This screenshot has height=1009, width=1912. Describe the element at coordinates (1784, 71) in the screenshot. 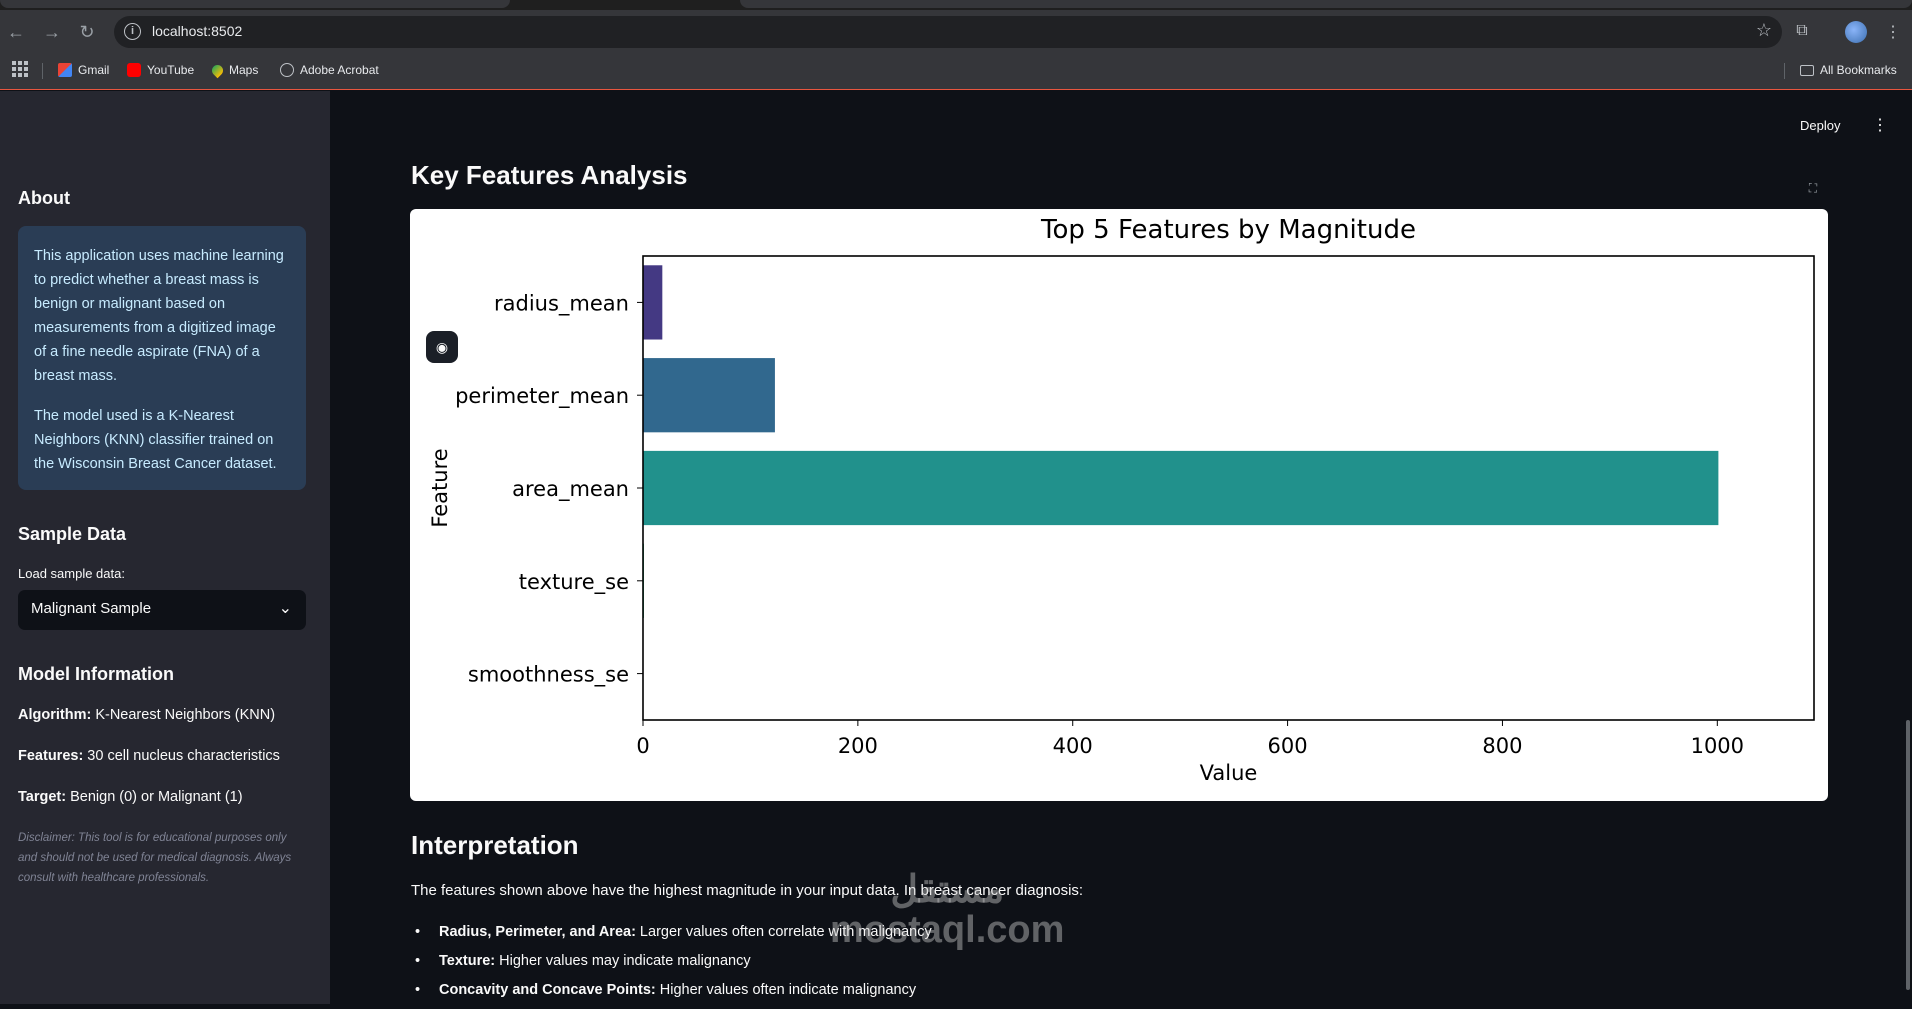

I see `bookmarks-divider-right` at that location.